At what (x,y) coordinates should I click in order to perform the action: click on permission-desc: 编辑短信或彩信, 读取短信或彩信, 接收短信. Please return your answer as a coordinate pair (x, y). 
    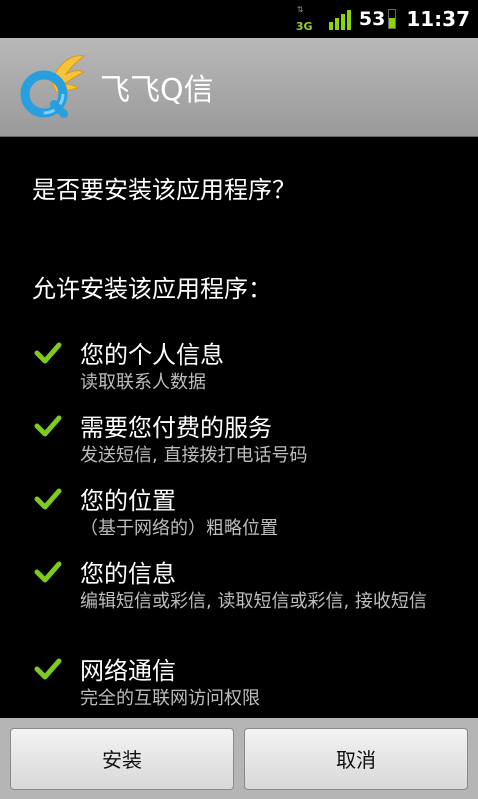
    Looking at the image, I should click on (253, 601).